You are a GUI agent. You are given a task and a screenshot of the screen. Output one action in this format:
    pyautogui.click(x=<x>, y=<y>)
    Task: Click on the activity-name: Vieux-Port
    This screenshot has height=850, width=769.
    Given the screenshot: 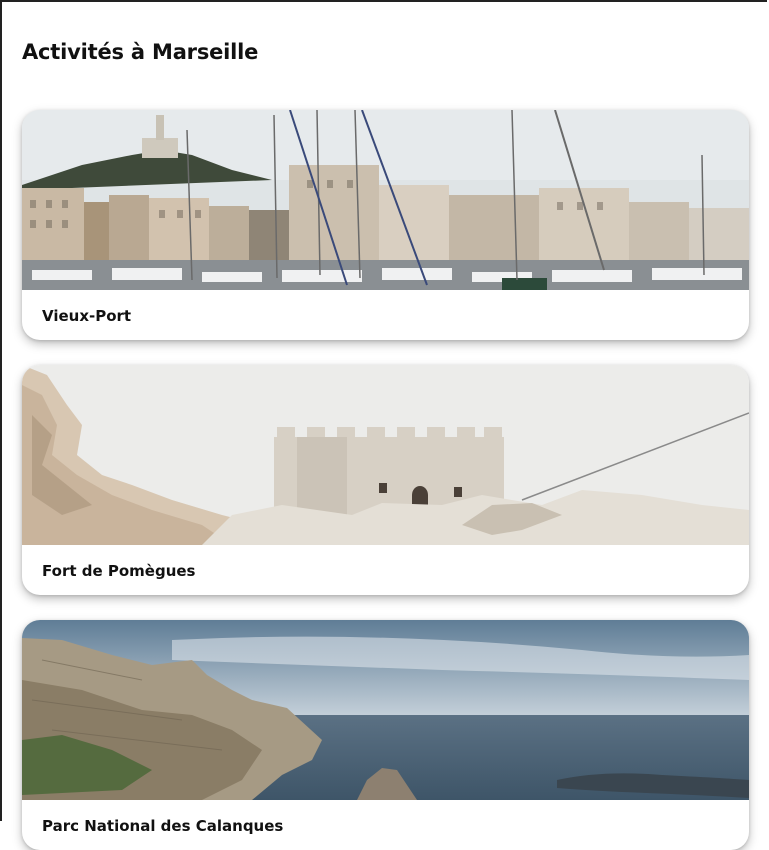 What is the action you would take?
    pyautogui.click(x=87, y=316)
    